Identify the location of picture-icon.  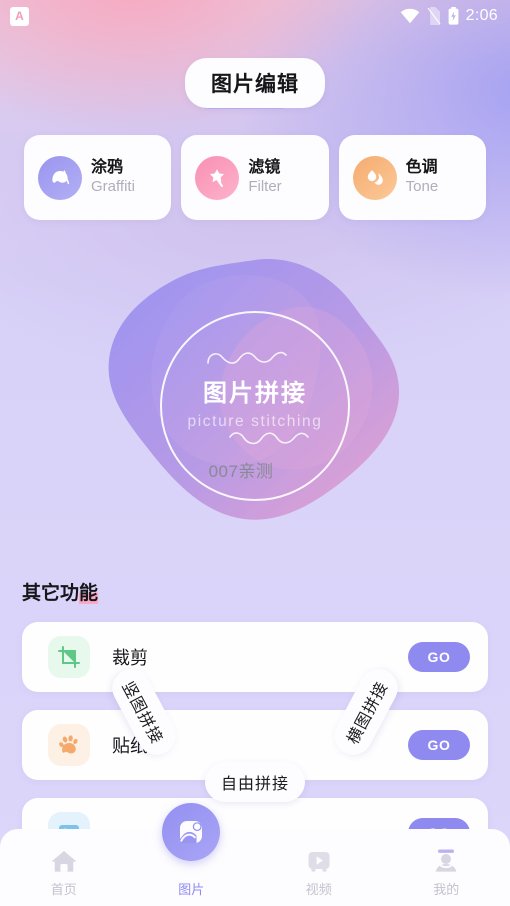
(191, 832).